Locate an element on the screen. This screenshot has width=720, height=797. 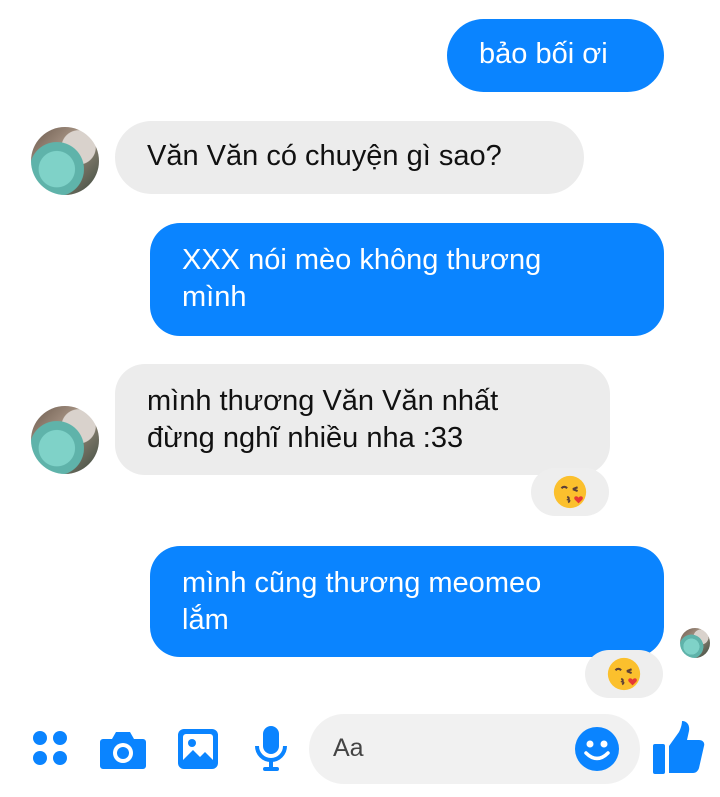
emoji-icon is located at coordinates (597, 749).